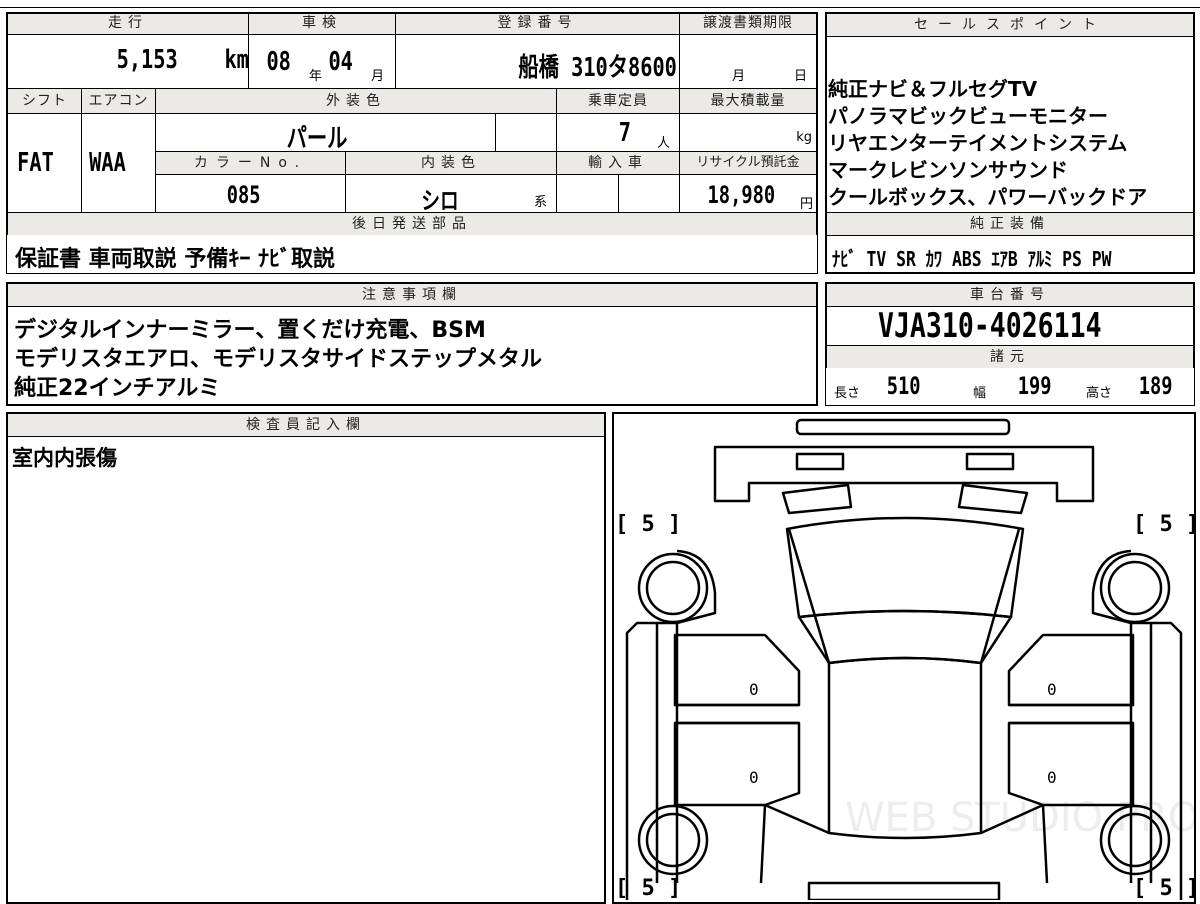  Describe the element at coordinates (648, 888) in the screenshot. I see `tire-label-rl: [ 5 ]` at that location.